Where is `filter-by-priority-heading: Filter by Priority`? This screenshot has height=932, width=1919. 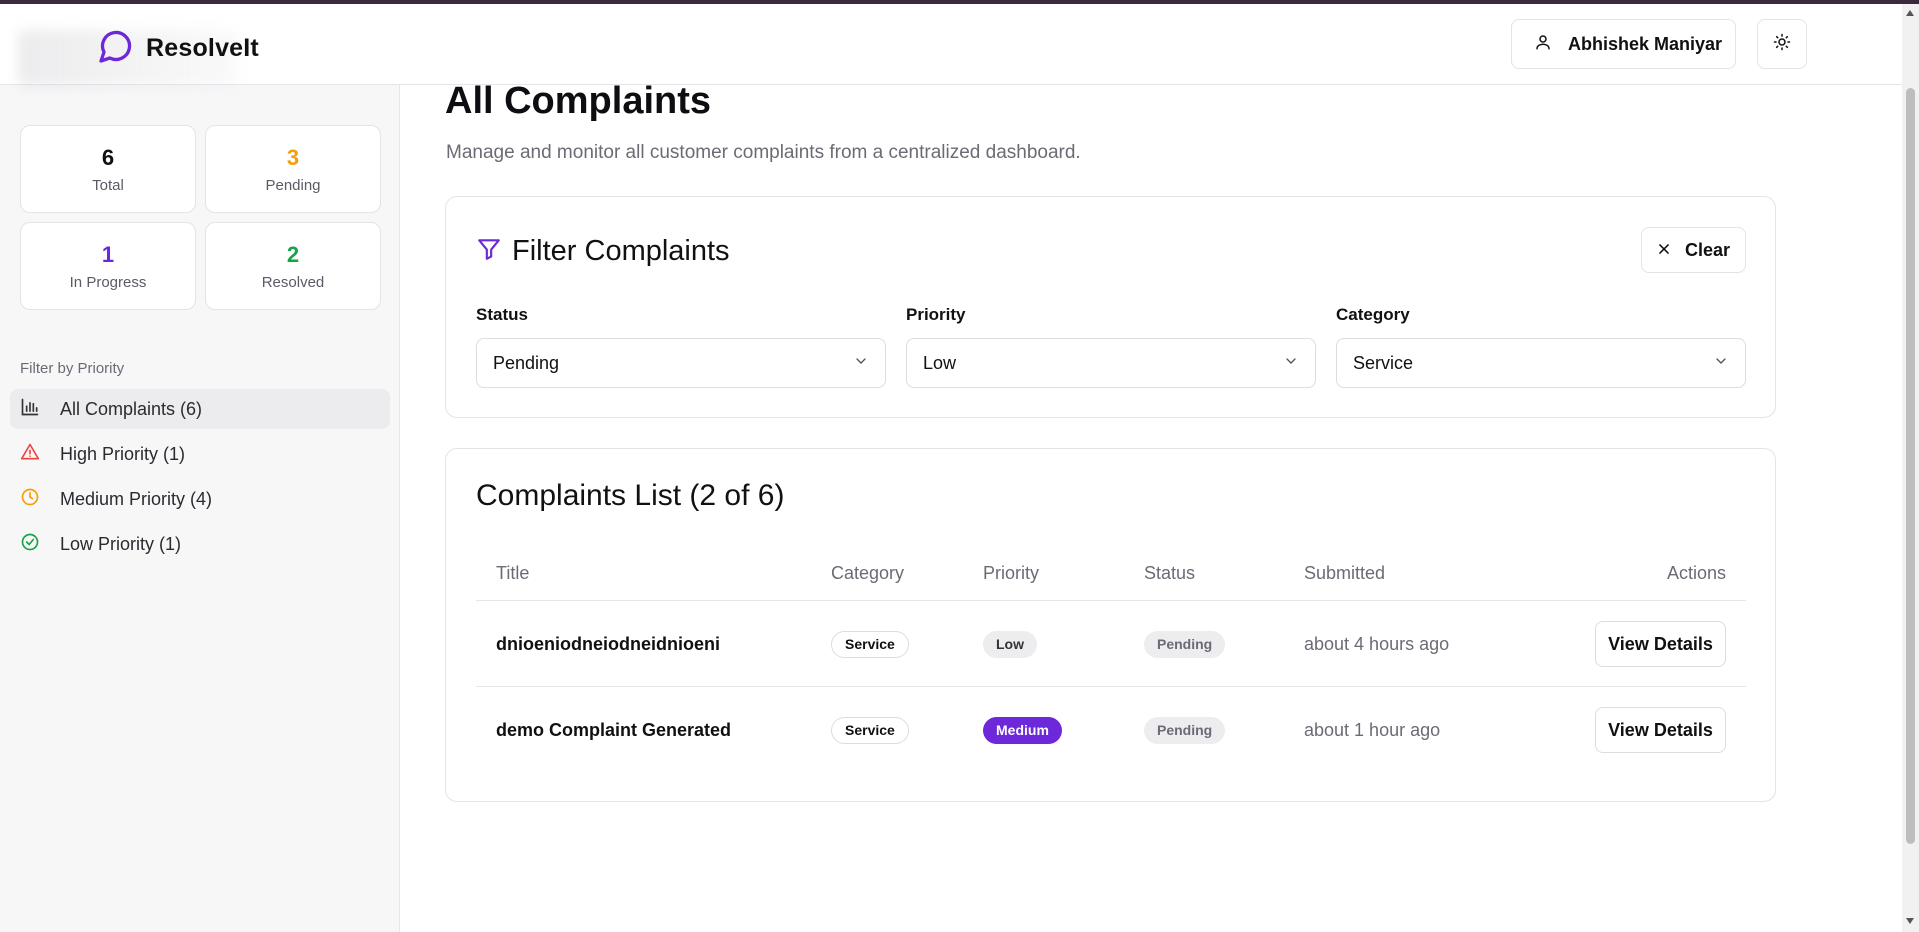
filter-by-priority-heading: Filter by Priority is located at coordinates (72, 368).